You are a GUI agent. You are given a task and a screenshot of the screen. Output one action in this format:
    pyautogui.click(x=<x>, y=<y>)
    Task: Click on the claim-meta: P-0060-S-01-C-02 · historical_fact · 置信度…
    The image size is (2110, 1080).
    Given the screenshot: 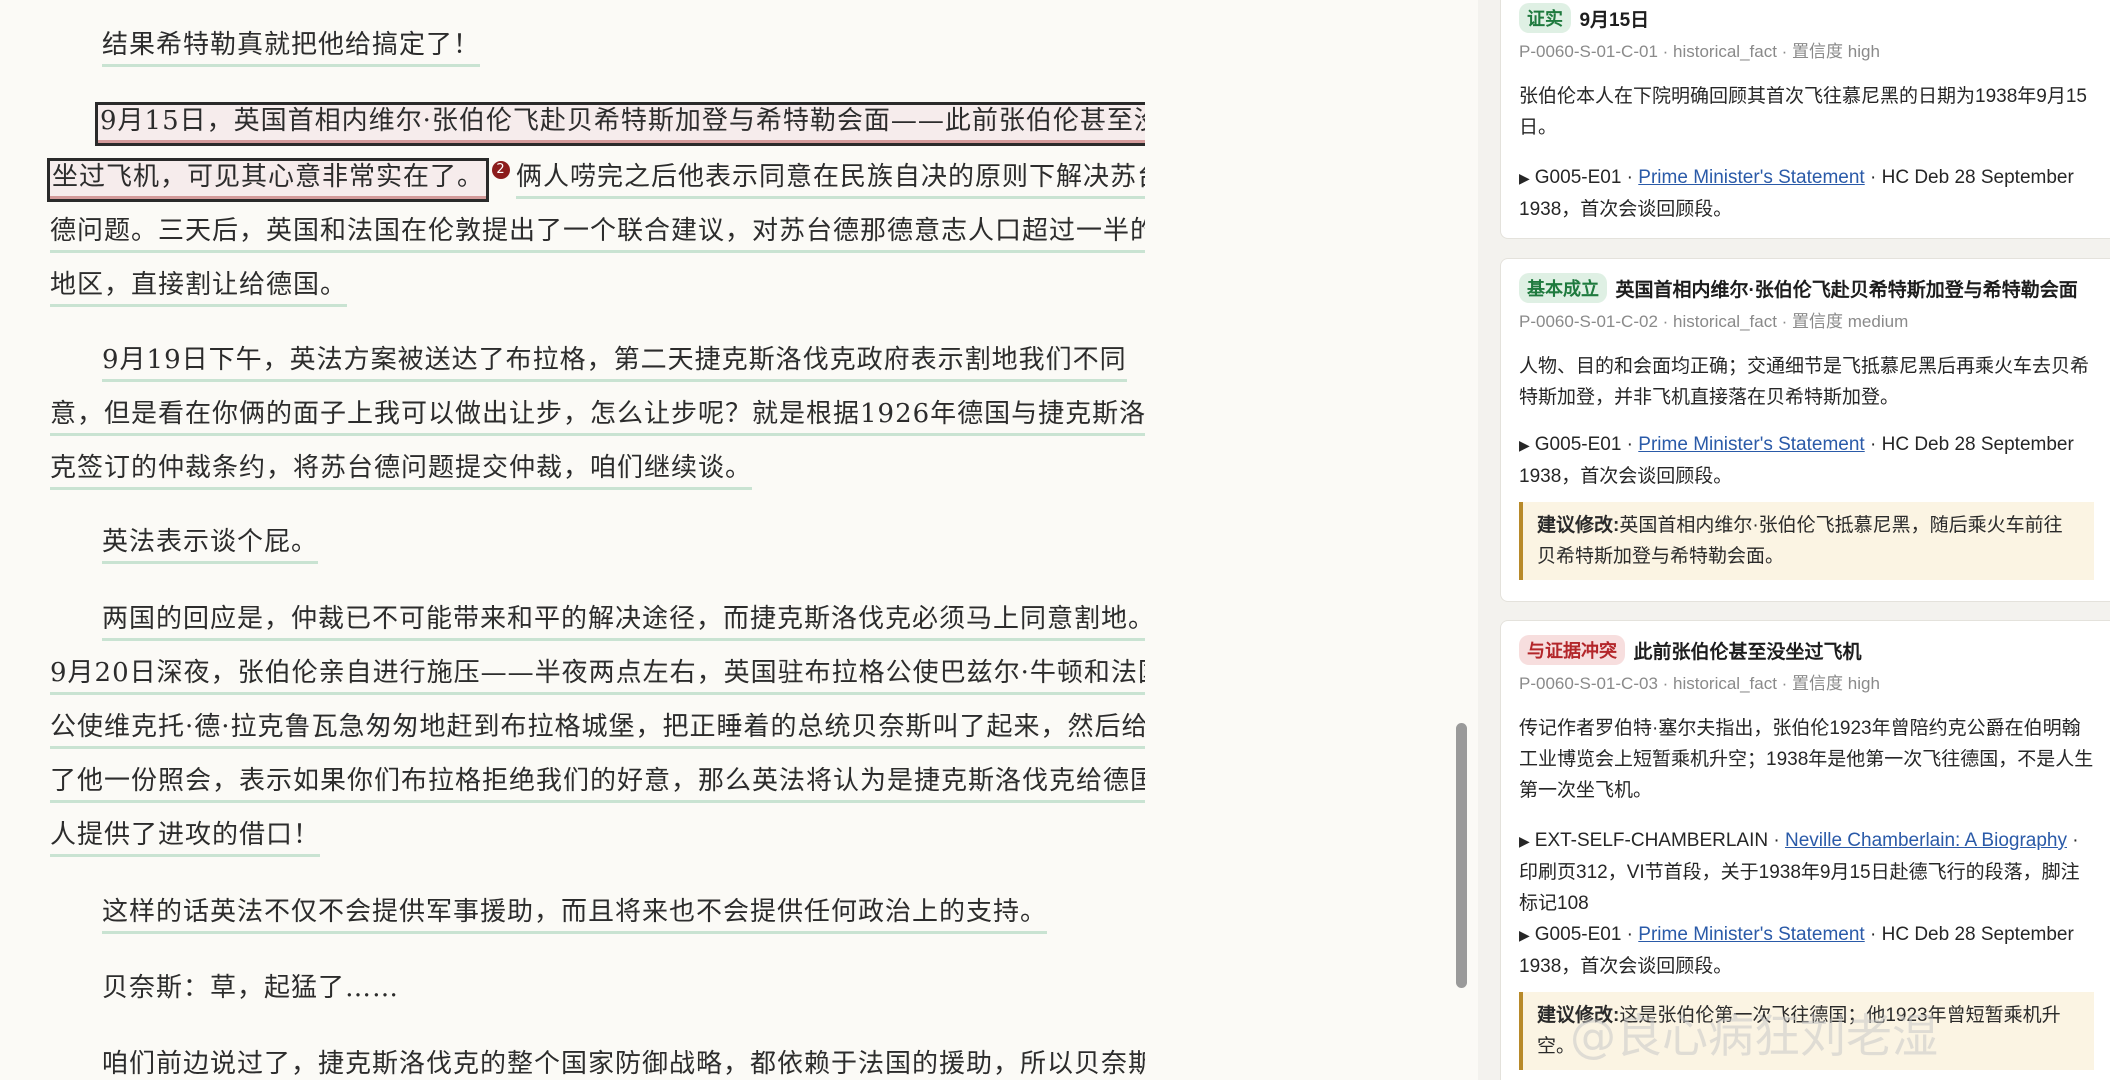 What is the action you would take?
    pyautogui.click(x=1714, y=321)
    